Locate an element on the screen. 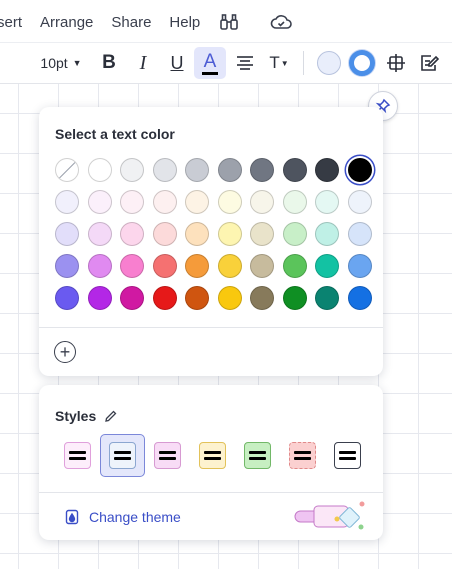 The image size is (452, 569). menu-insert: sert is located at coordinates (11, 22).